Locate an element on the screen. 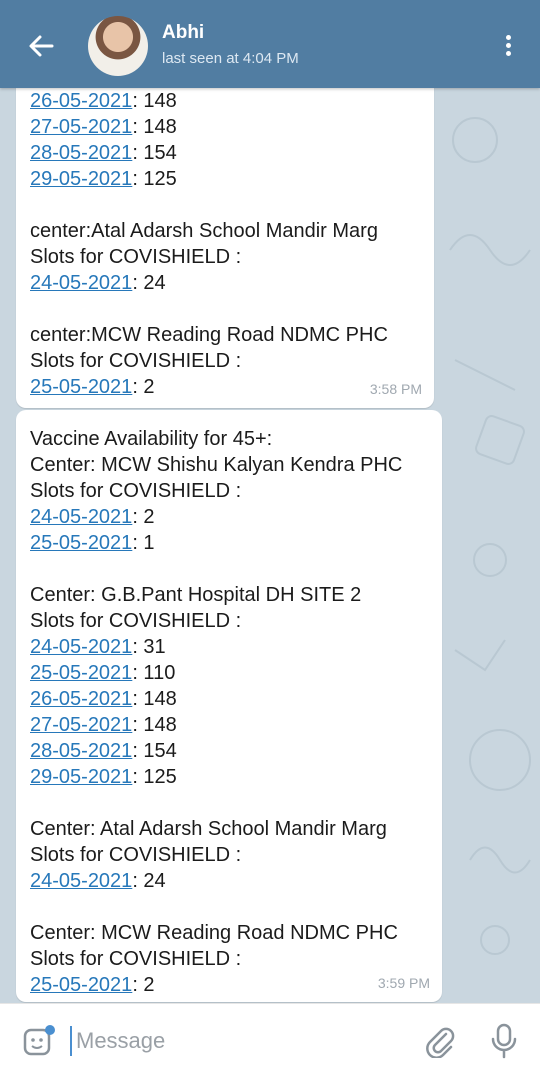 Image resolution: width=540 pixels, height=1076 pixels. microphone-icon is located at coordinates (504, 1041).